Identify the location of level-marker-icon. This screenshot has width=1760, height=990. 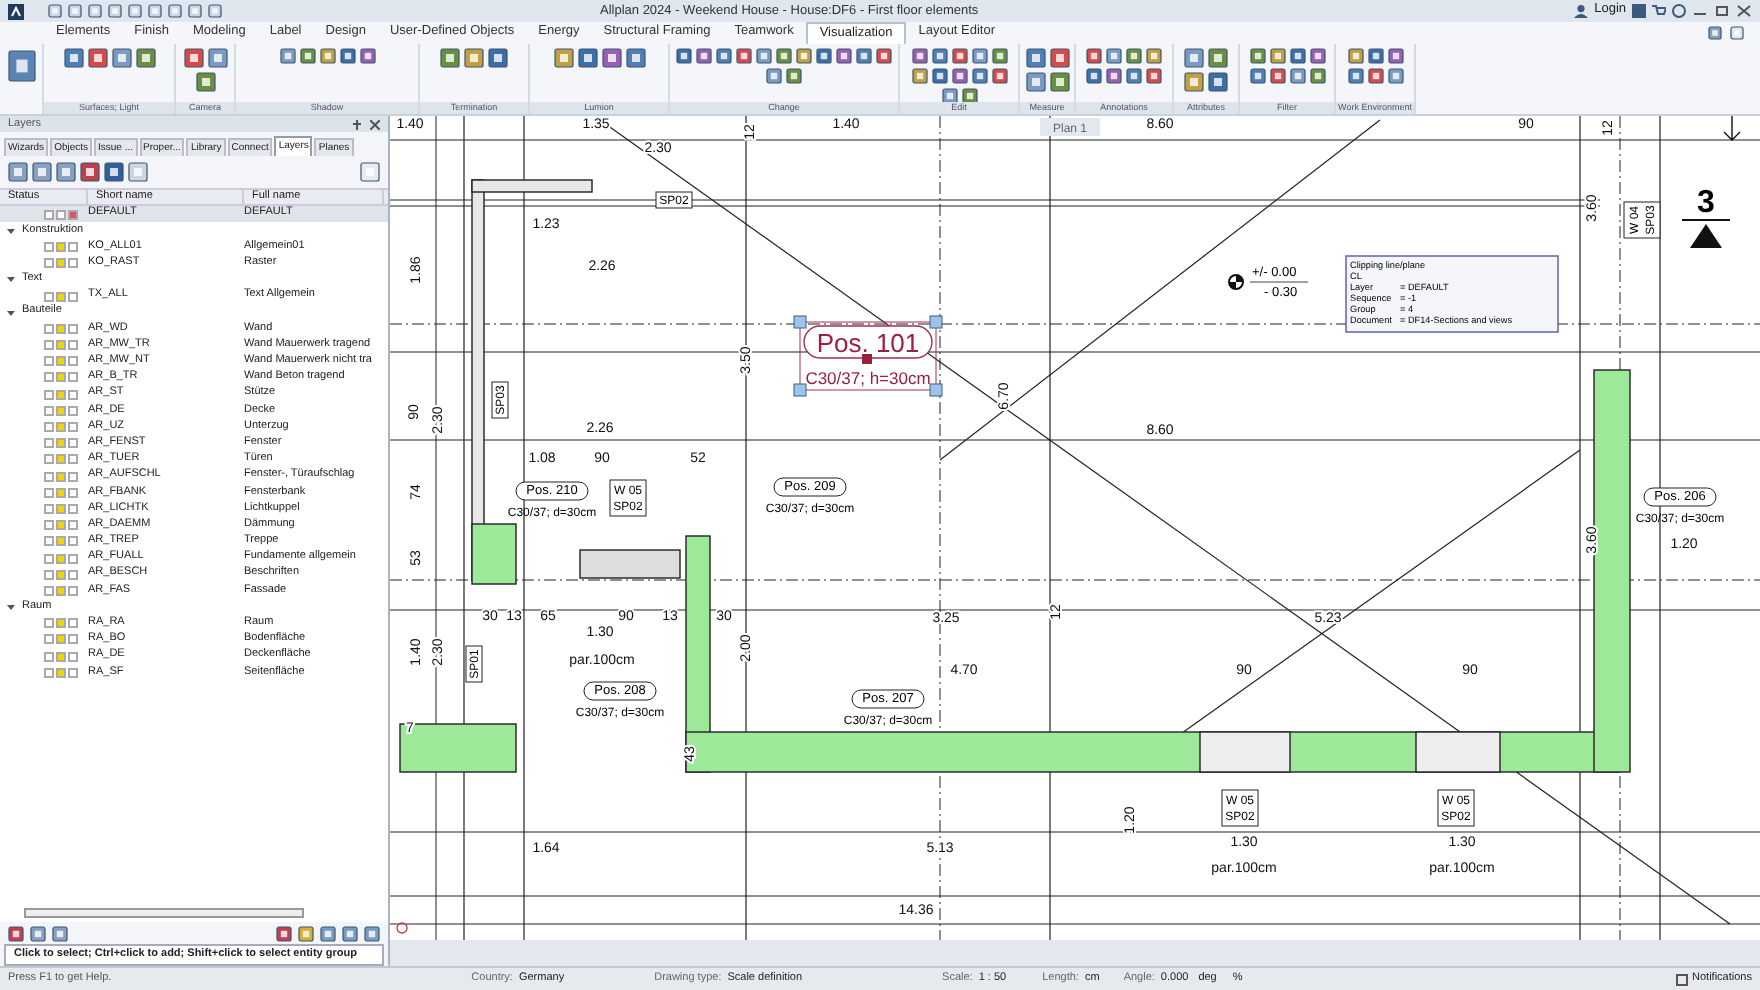
(1236, 282).